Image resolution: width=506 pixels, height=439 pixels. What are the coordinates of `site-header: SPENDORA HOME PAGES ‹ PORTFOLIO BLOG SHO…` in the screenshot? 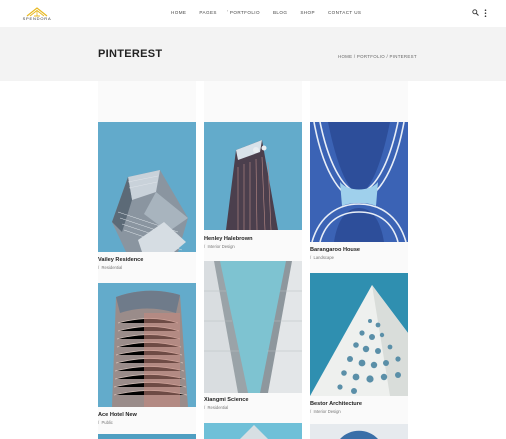 It's located at (253, 13).